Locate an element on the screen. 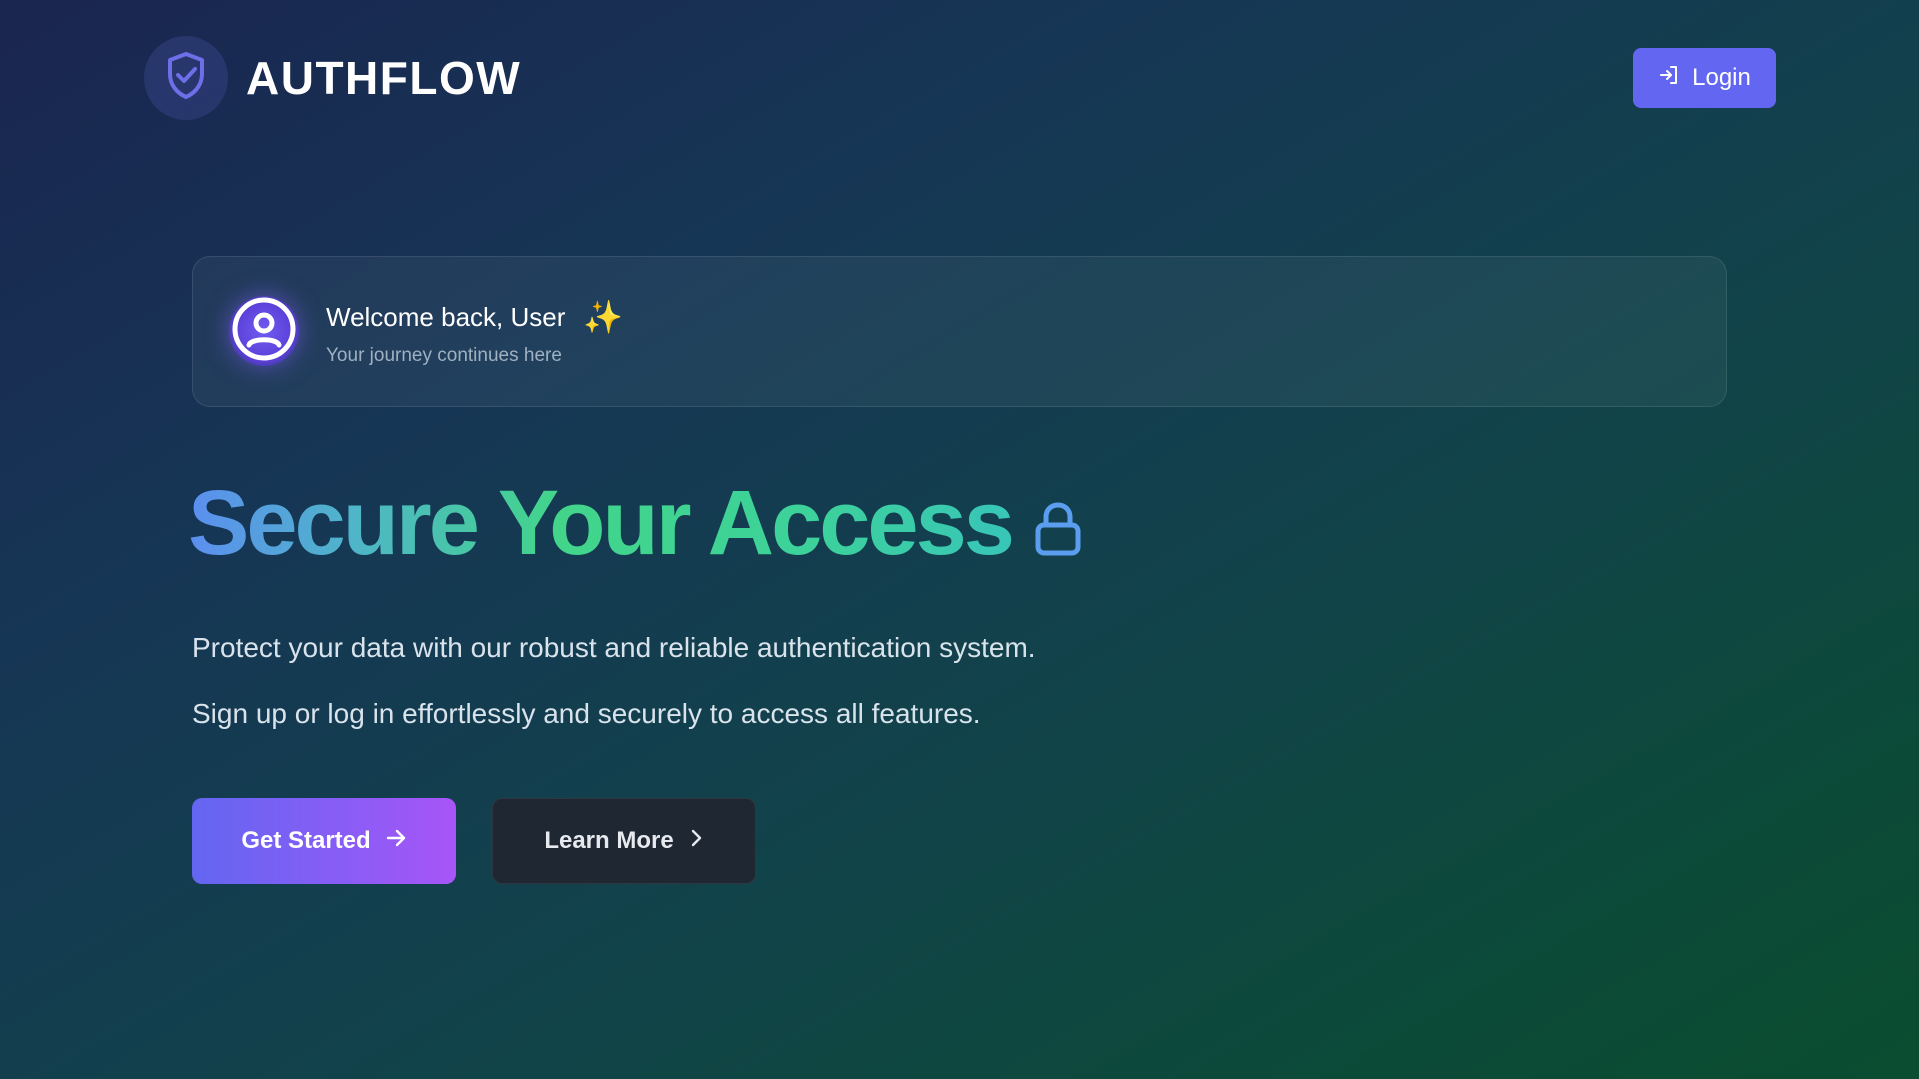 Image resolution: width=1919 pixels, height=1079 pixels. welcome-title-text: Welcome back, User is located at coordinates (446, 316).